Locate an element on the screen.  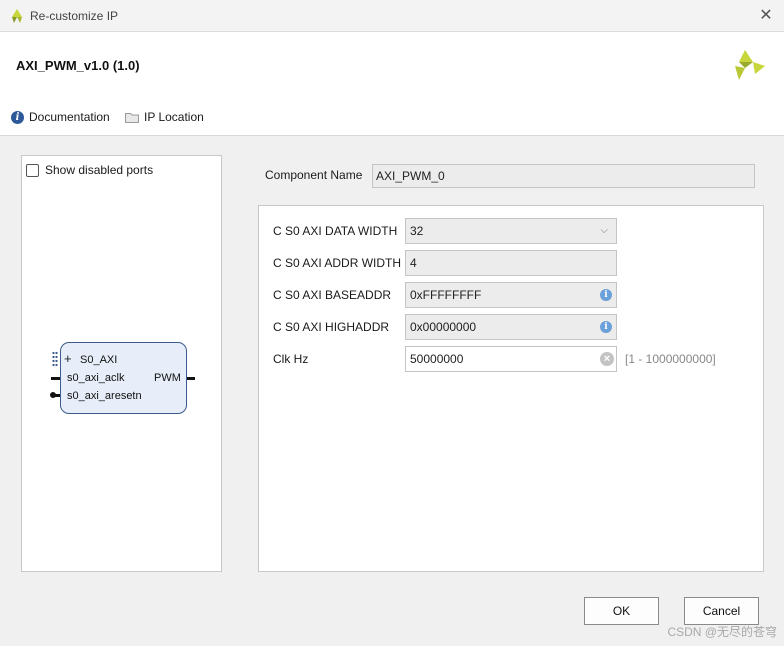
ip-block-symbol: + S0_AXI s0_axi_aclk s0_axi_aresetn PWM is located at coordinates (125, 382).